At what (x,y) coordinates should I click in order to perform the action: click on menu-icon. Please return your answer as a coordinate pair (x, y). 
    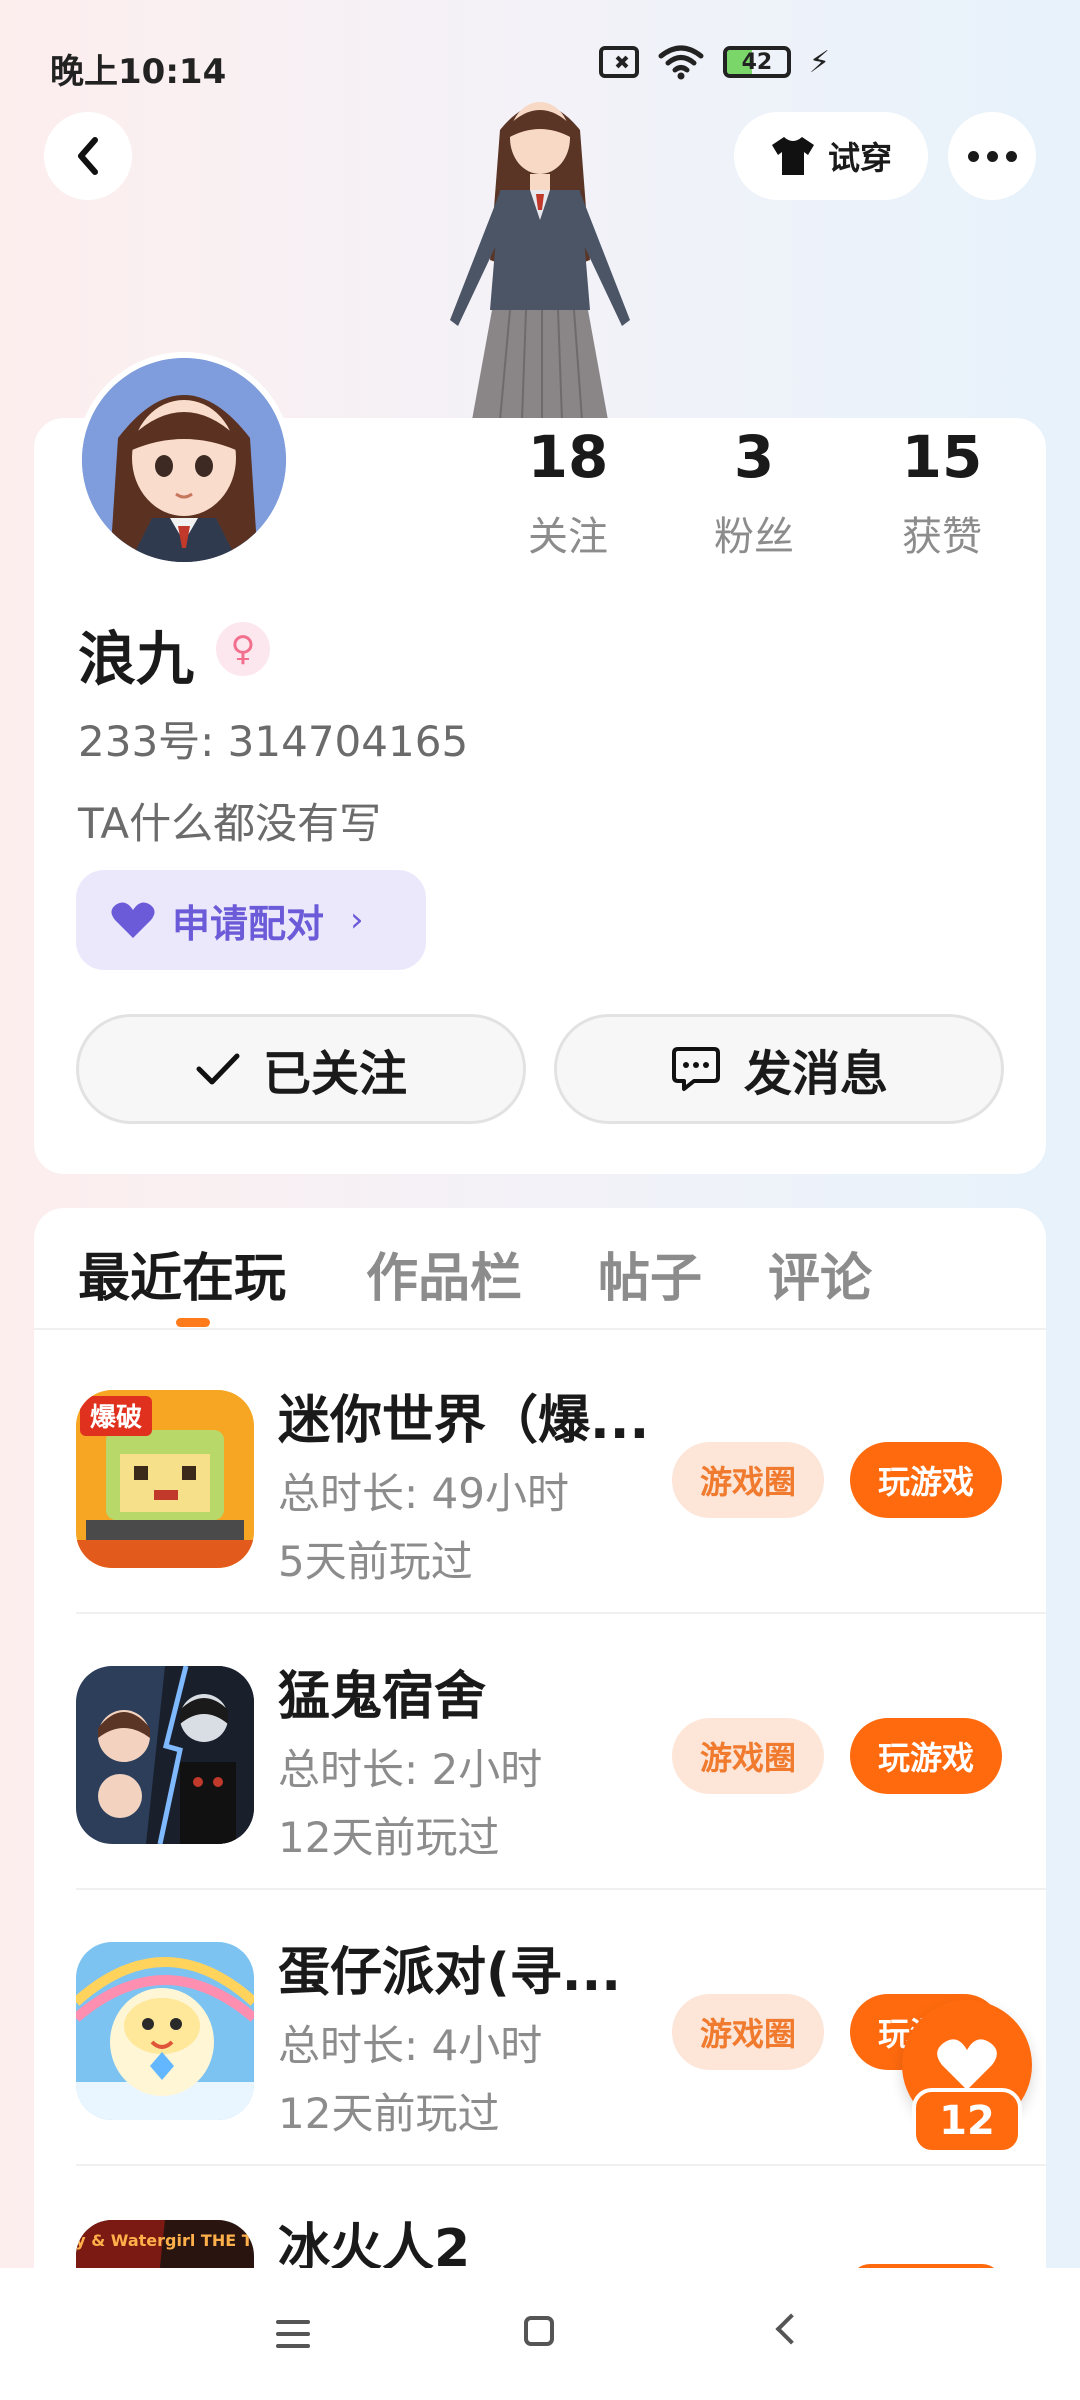
    Looking at the image, I should click on (293, 2334).